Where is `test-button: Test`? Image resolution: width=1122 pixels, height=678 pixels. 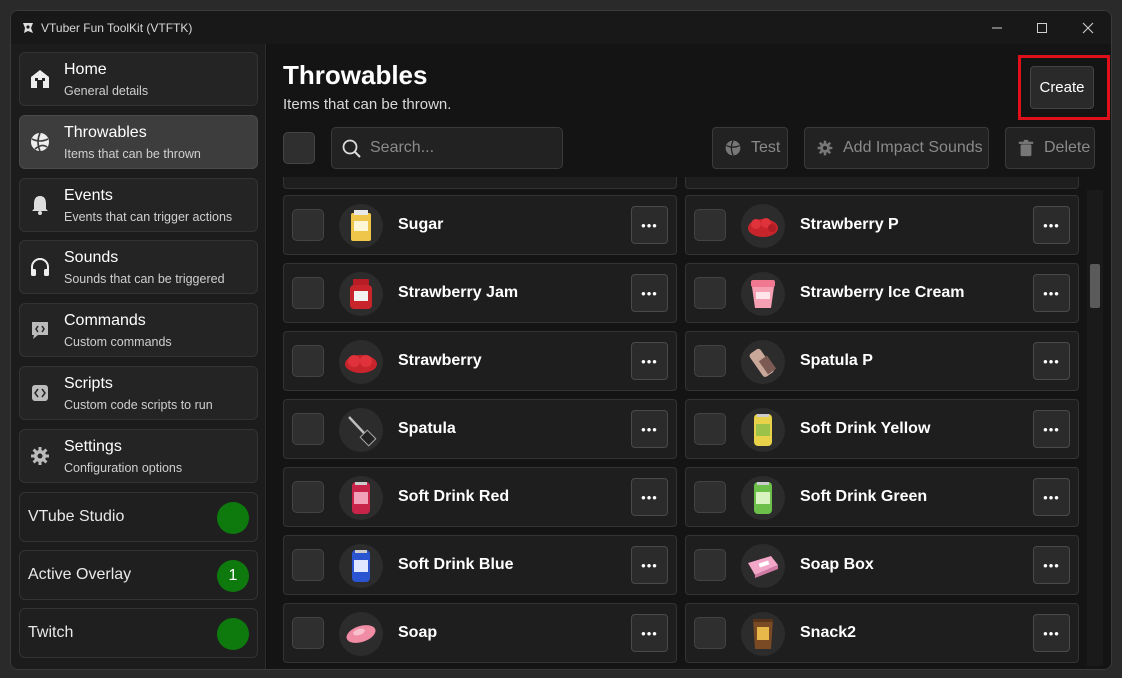
test-button: Test is located at coordinates (750, 148).